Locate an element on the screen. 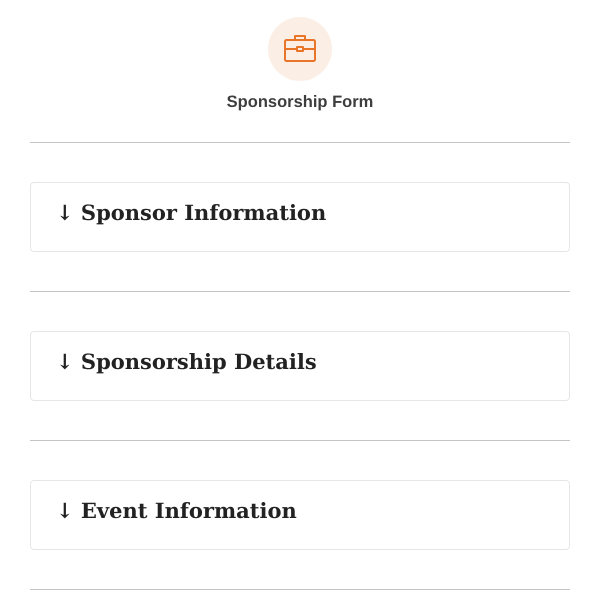 This screenshot has width=600, height=600. section-heading: ↓ Event Information is located at coordinates (176, 511).